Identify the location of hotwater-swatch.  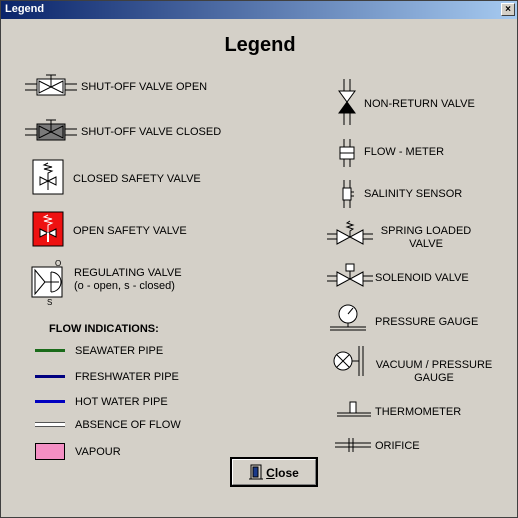
(50, 401).